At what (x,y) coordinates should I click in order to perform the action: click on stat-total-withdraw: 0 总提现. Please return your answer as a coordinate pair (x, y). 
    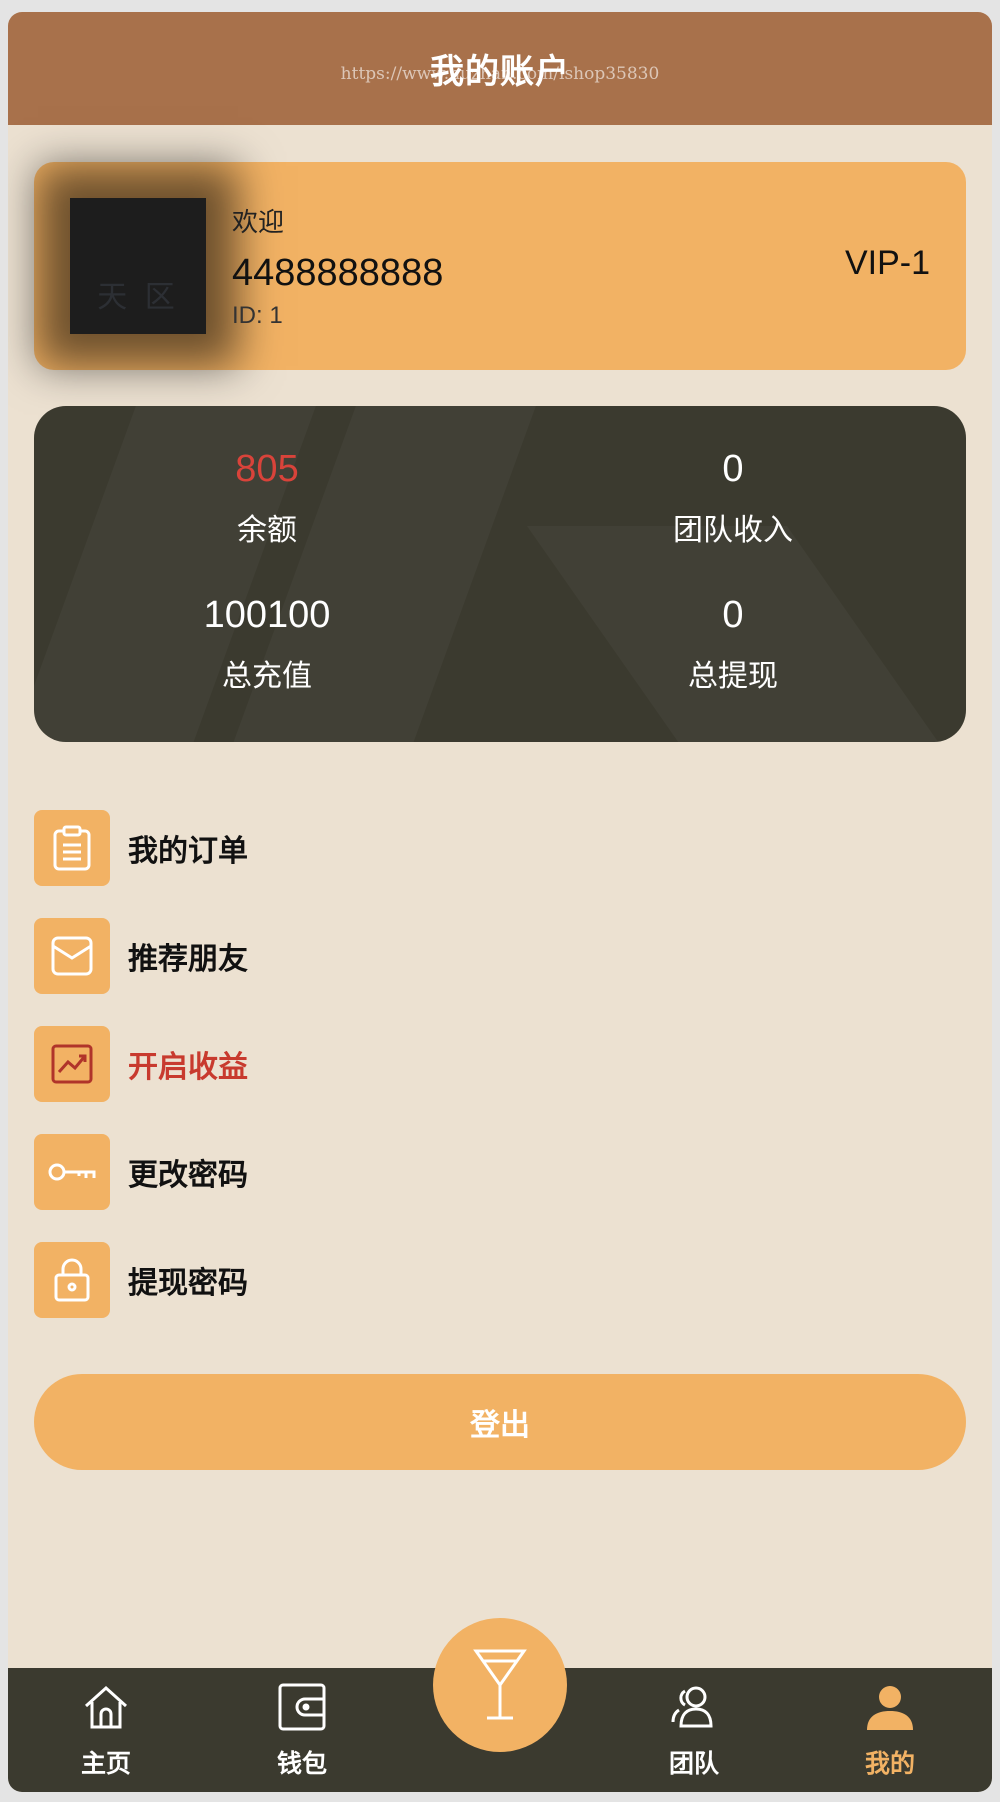
    Looking at the image, I should click on (733, 644).